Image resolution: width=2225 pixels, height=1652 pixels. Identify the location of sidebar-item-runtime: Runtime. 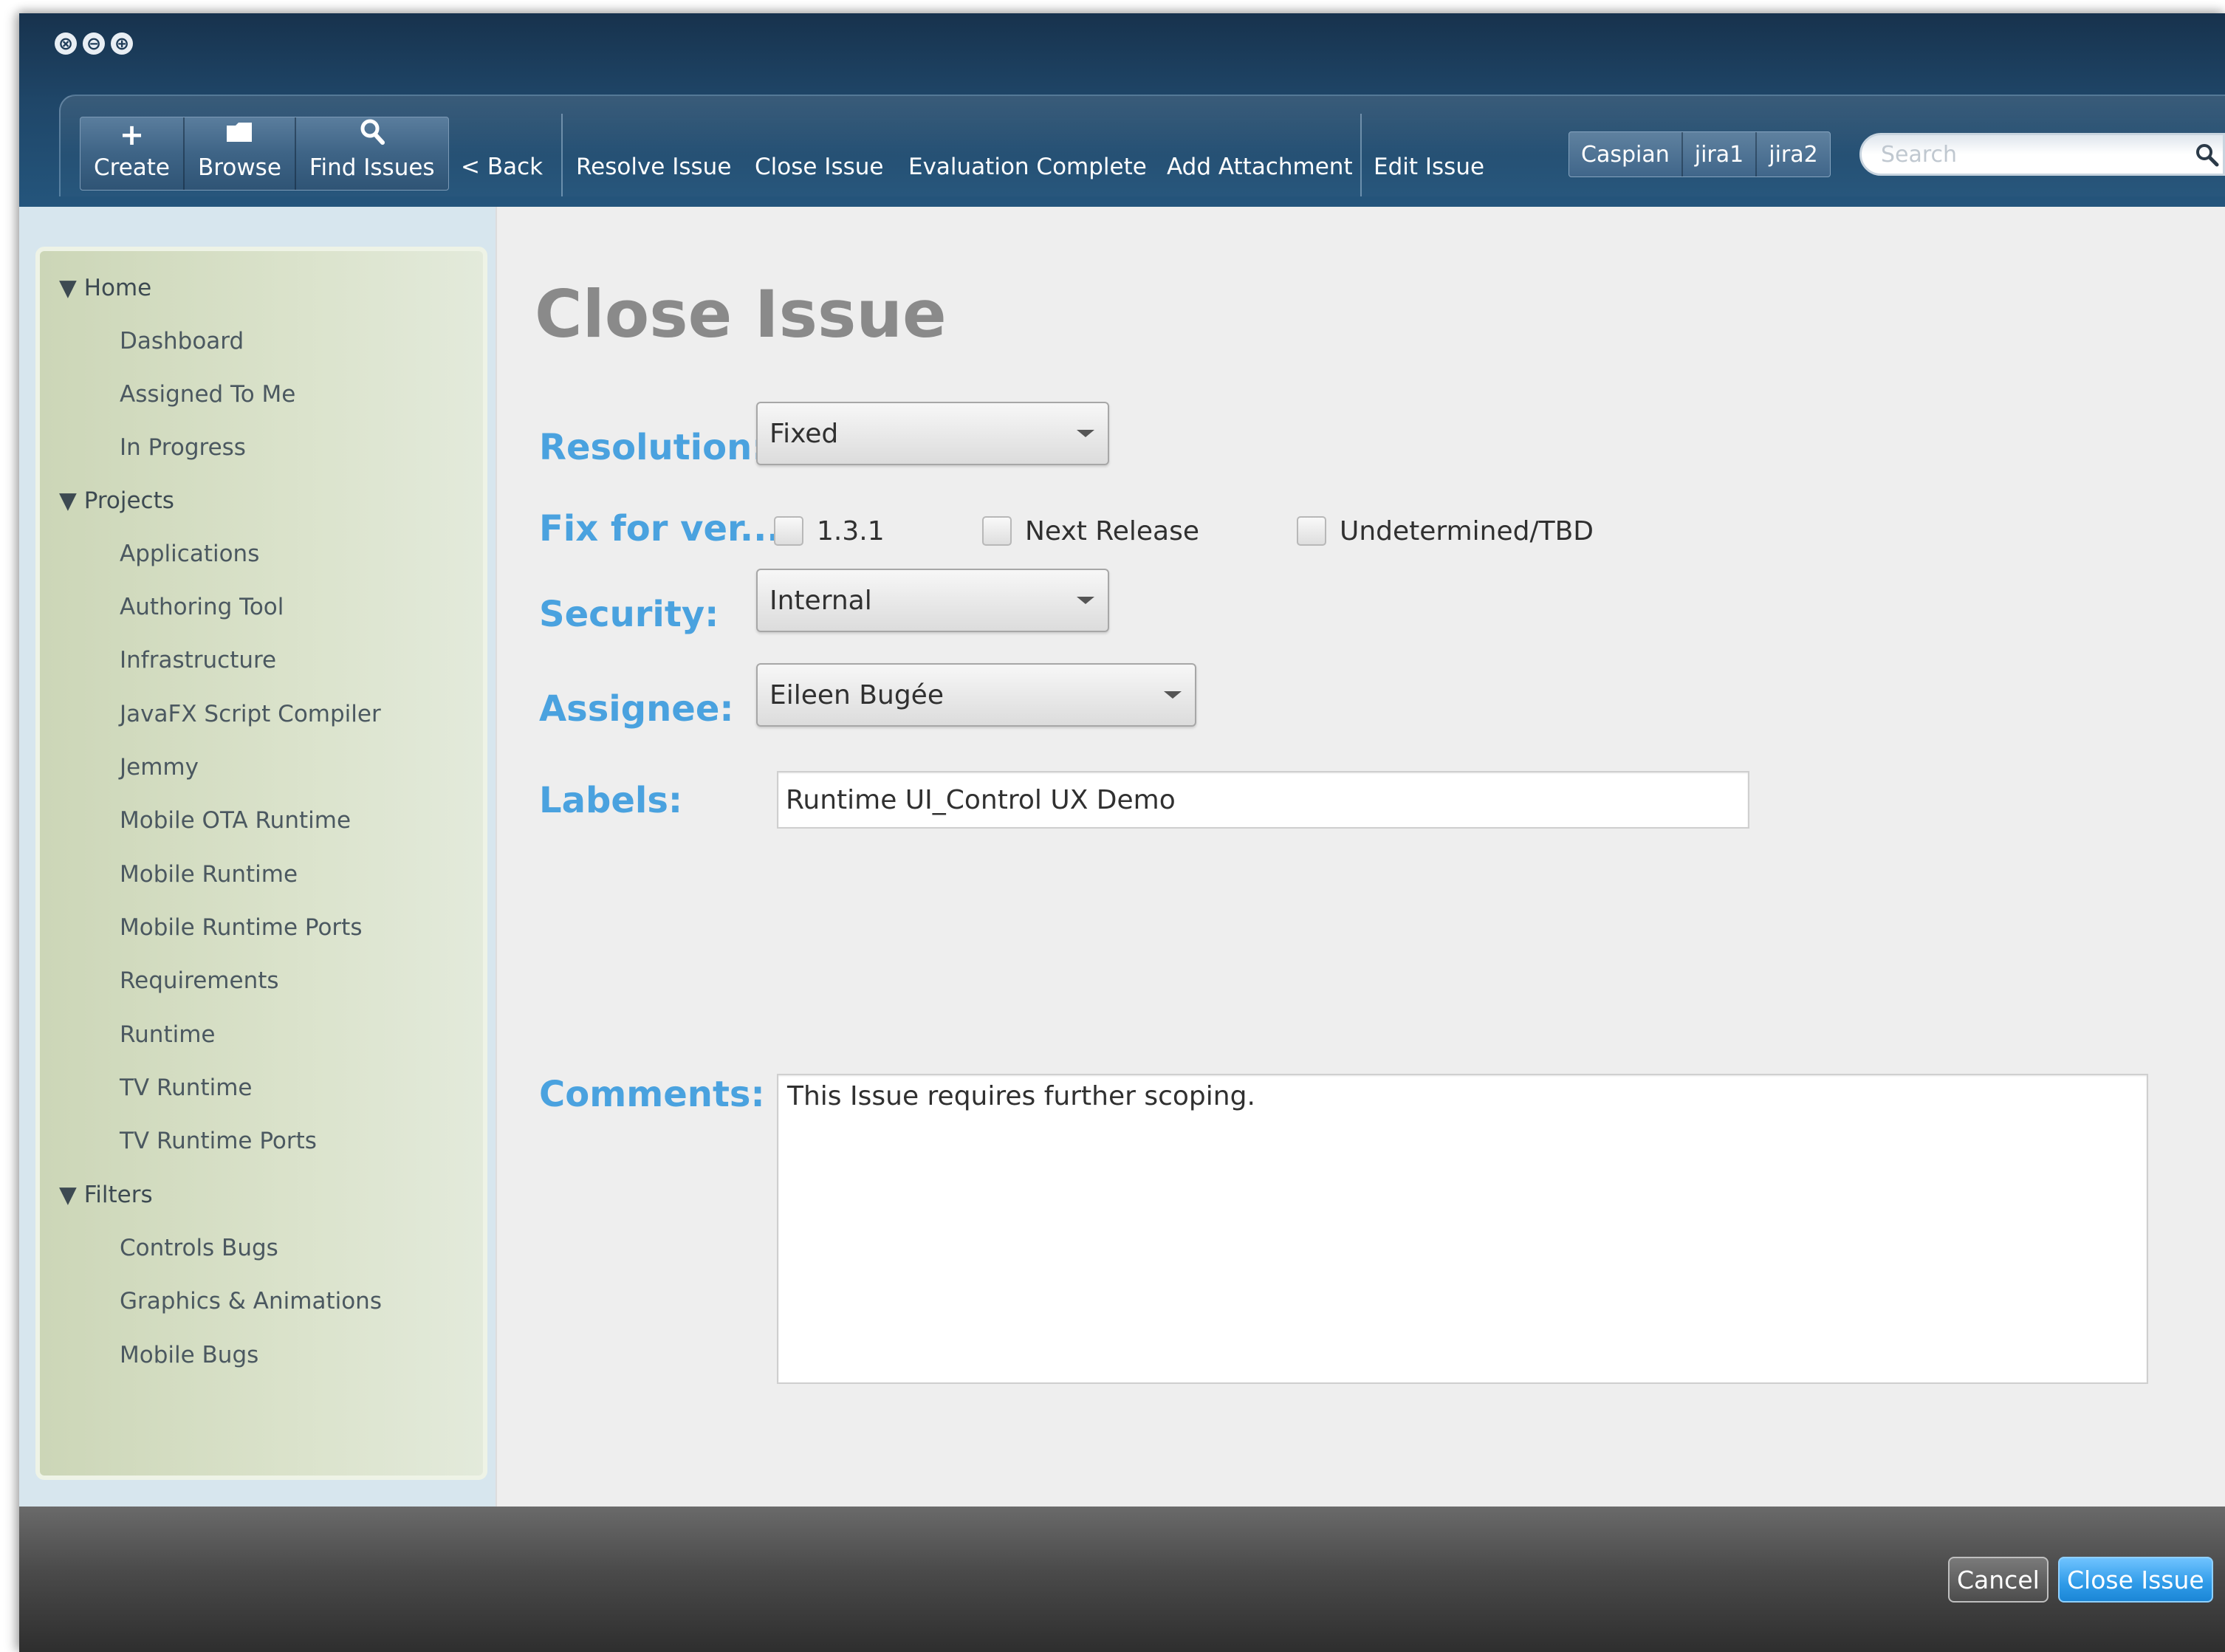
(168, 1034).